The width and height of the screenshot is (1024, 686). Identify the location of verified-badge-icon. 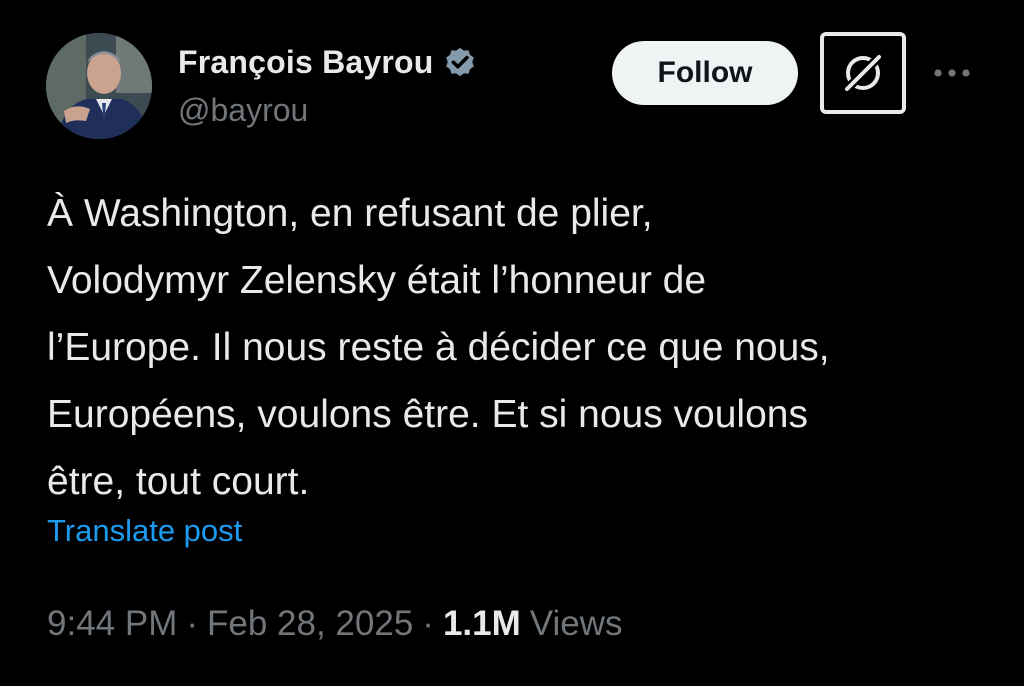
(460, 62).